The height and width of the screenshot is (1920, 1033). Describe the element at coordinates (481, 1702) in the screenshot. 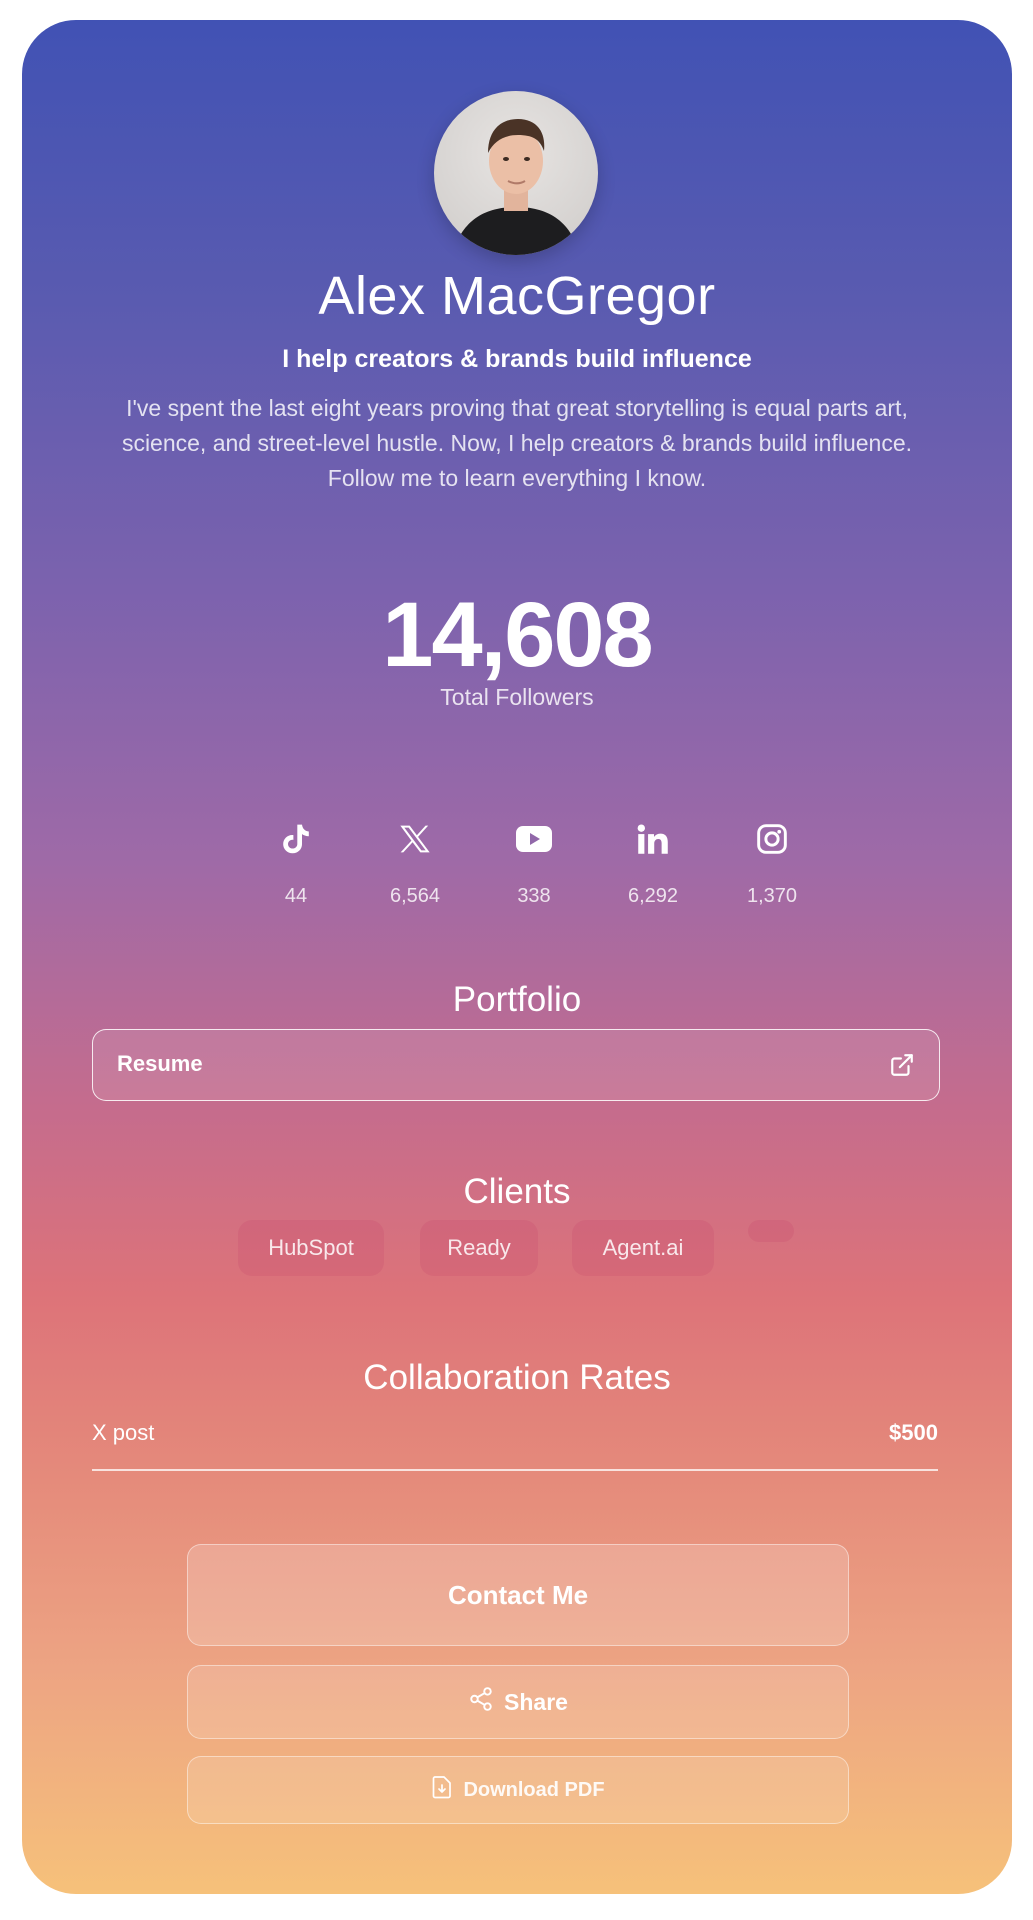

I see `share-icon` at that location.